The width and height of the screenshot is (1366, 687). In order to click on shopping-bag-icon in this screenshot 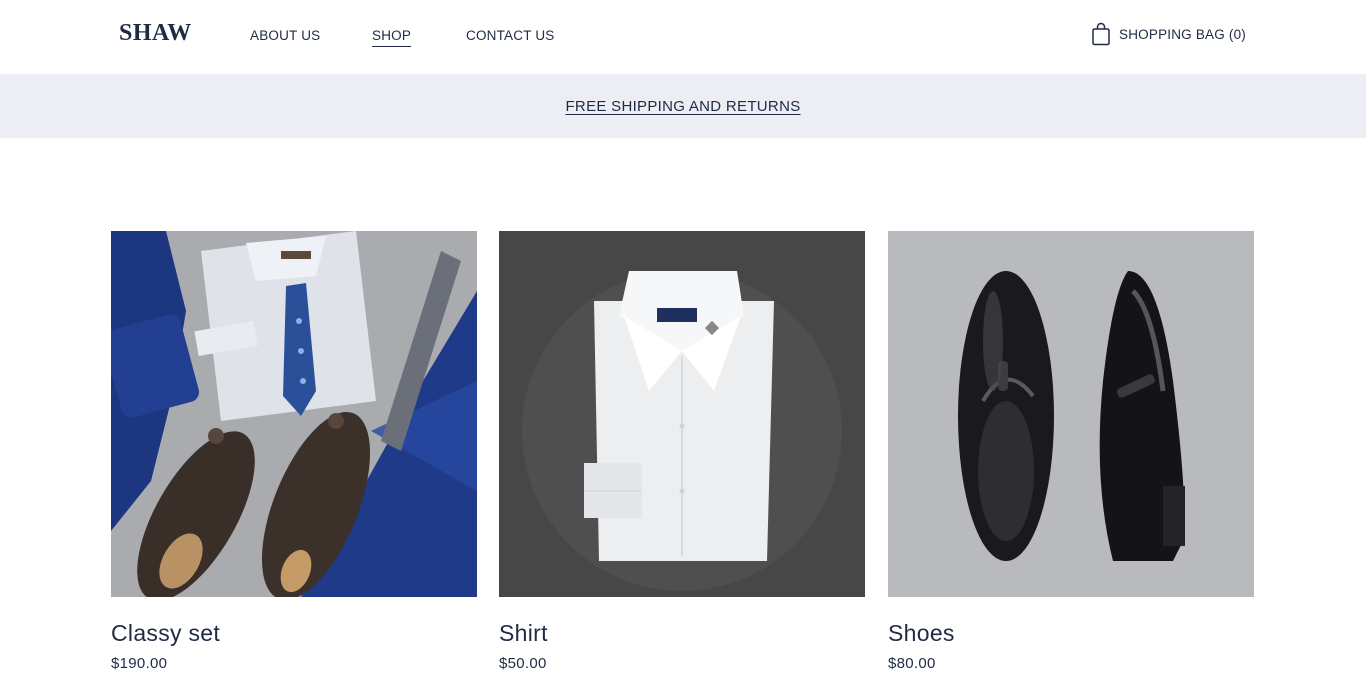, I will do `click(1101, 34)`.